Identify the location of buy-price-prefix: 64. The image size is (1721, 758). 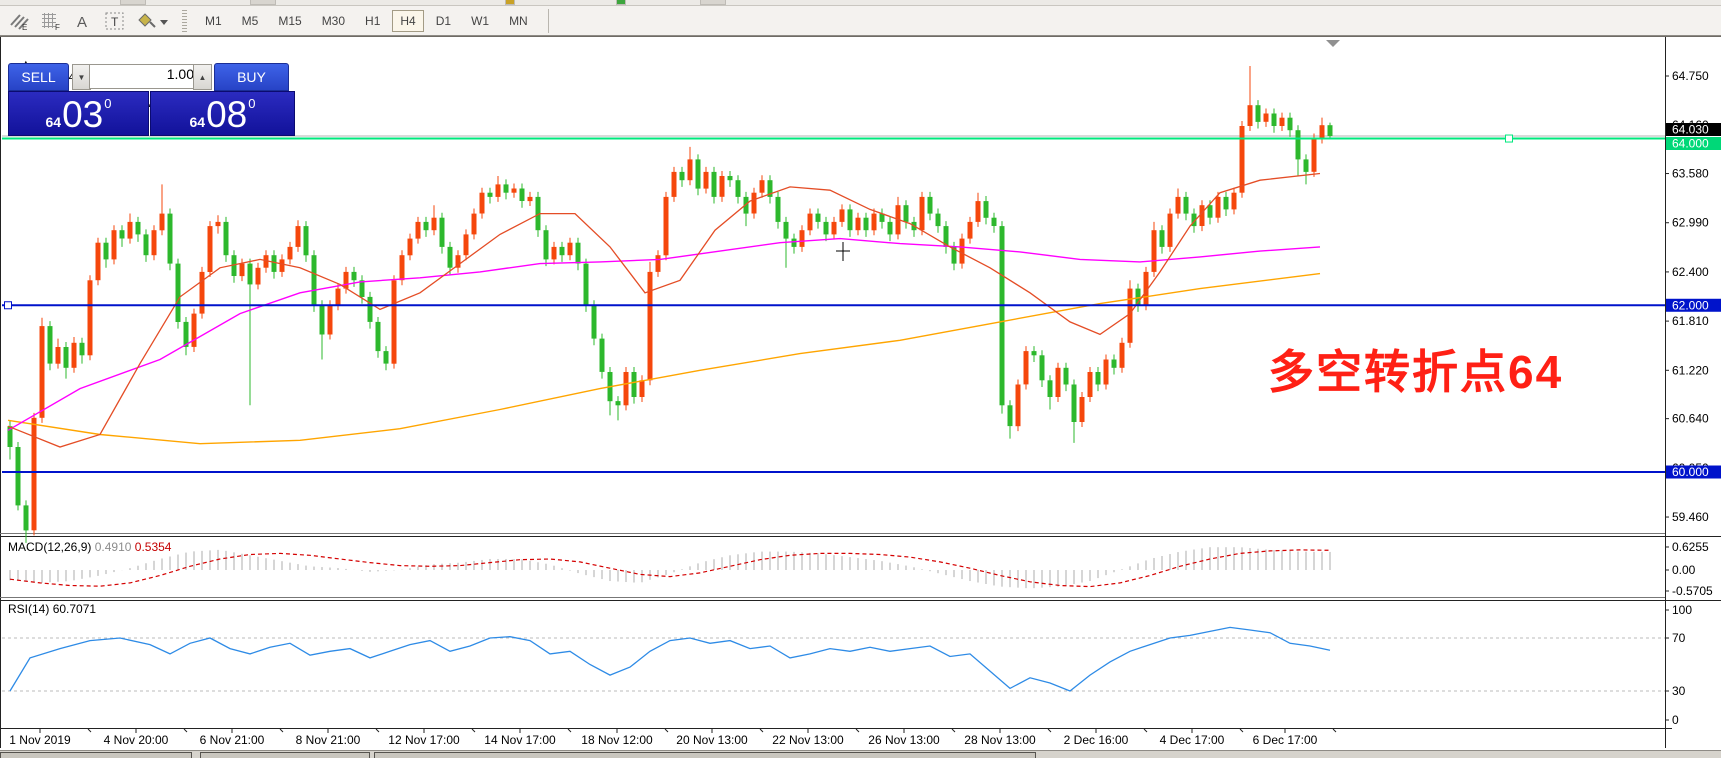
(197, 122).